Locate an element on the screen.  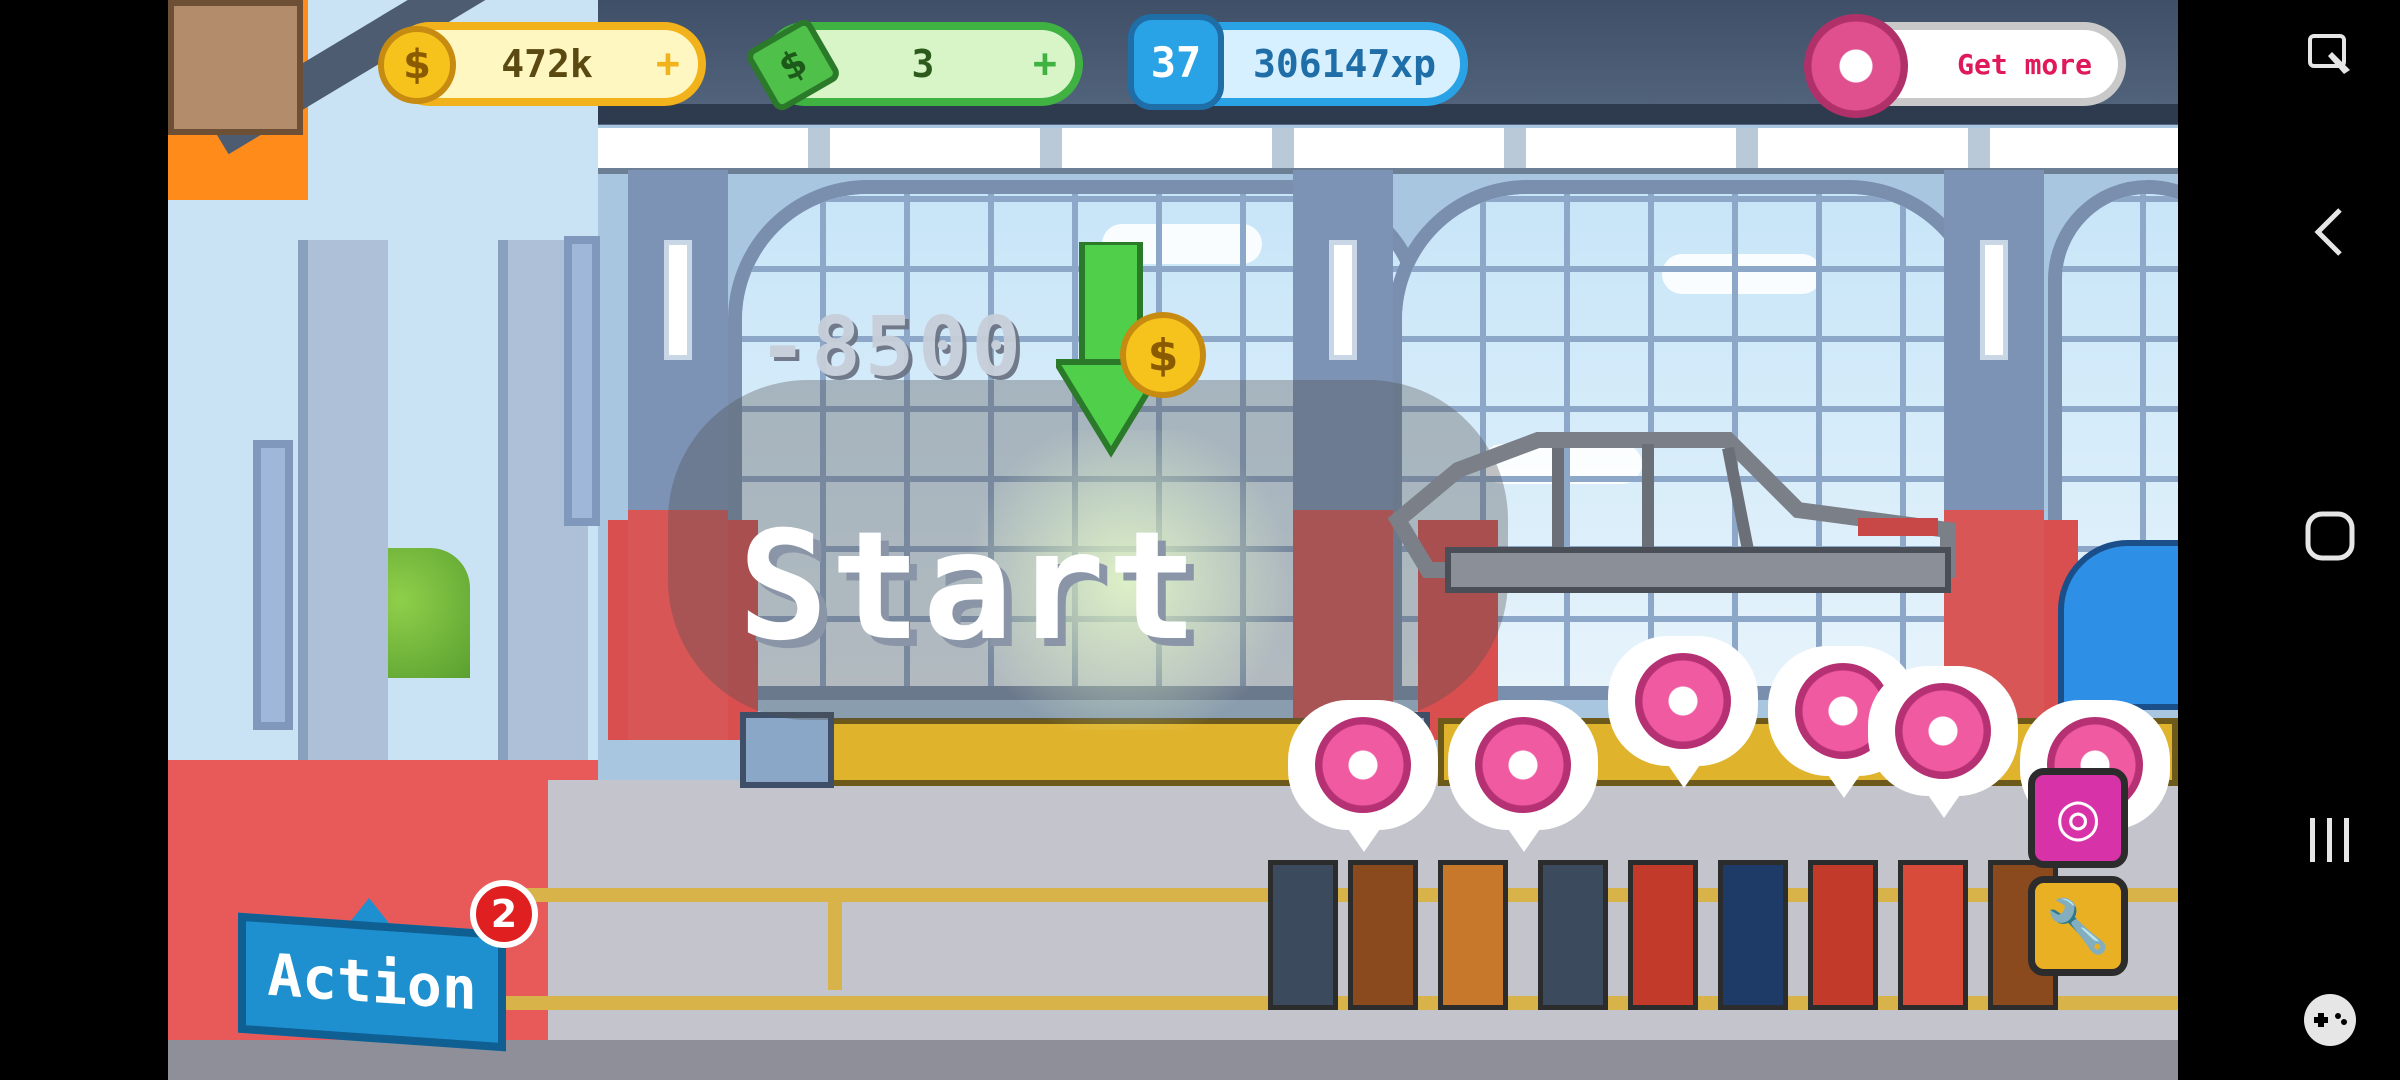
action-badge: 2 is located at coordinates (504, 914).